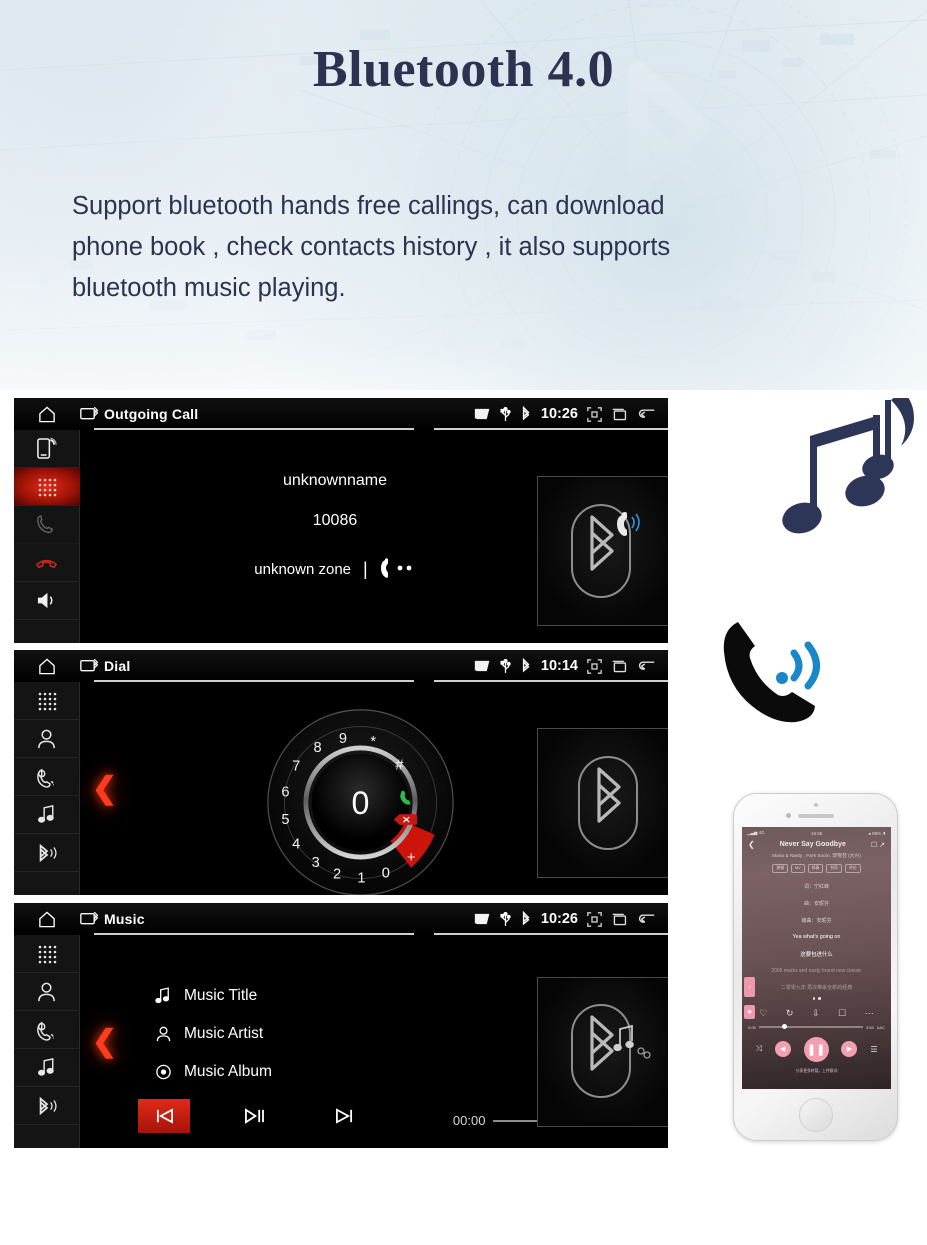 The height and width of the screenshot is (1245, 927). Describe the element at coordinates (869, 1013) in the screenshot. I see `more-icon: ⋯` at that location.